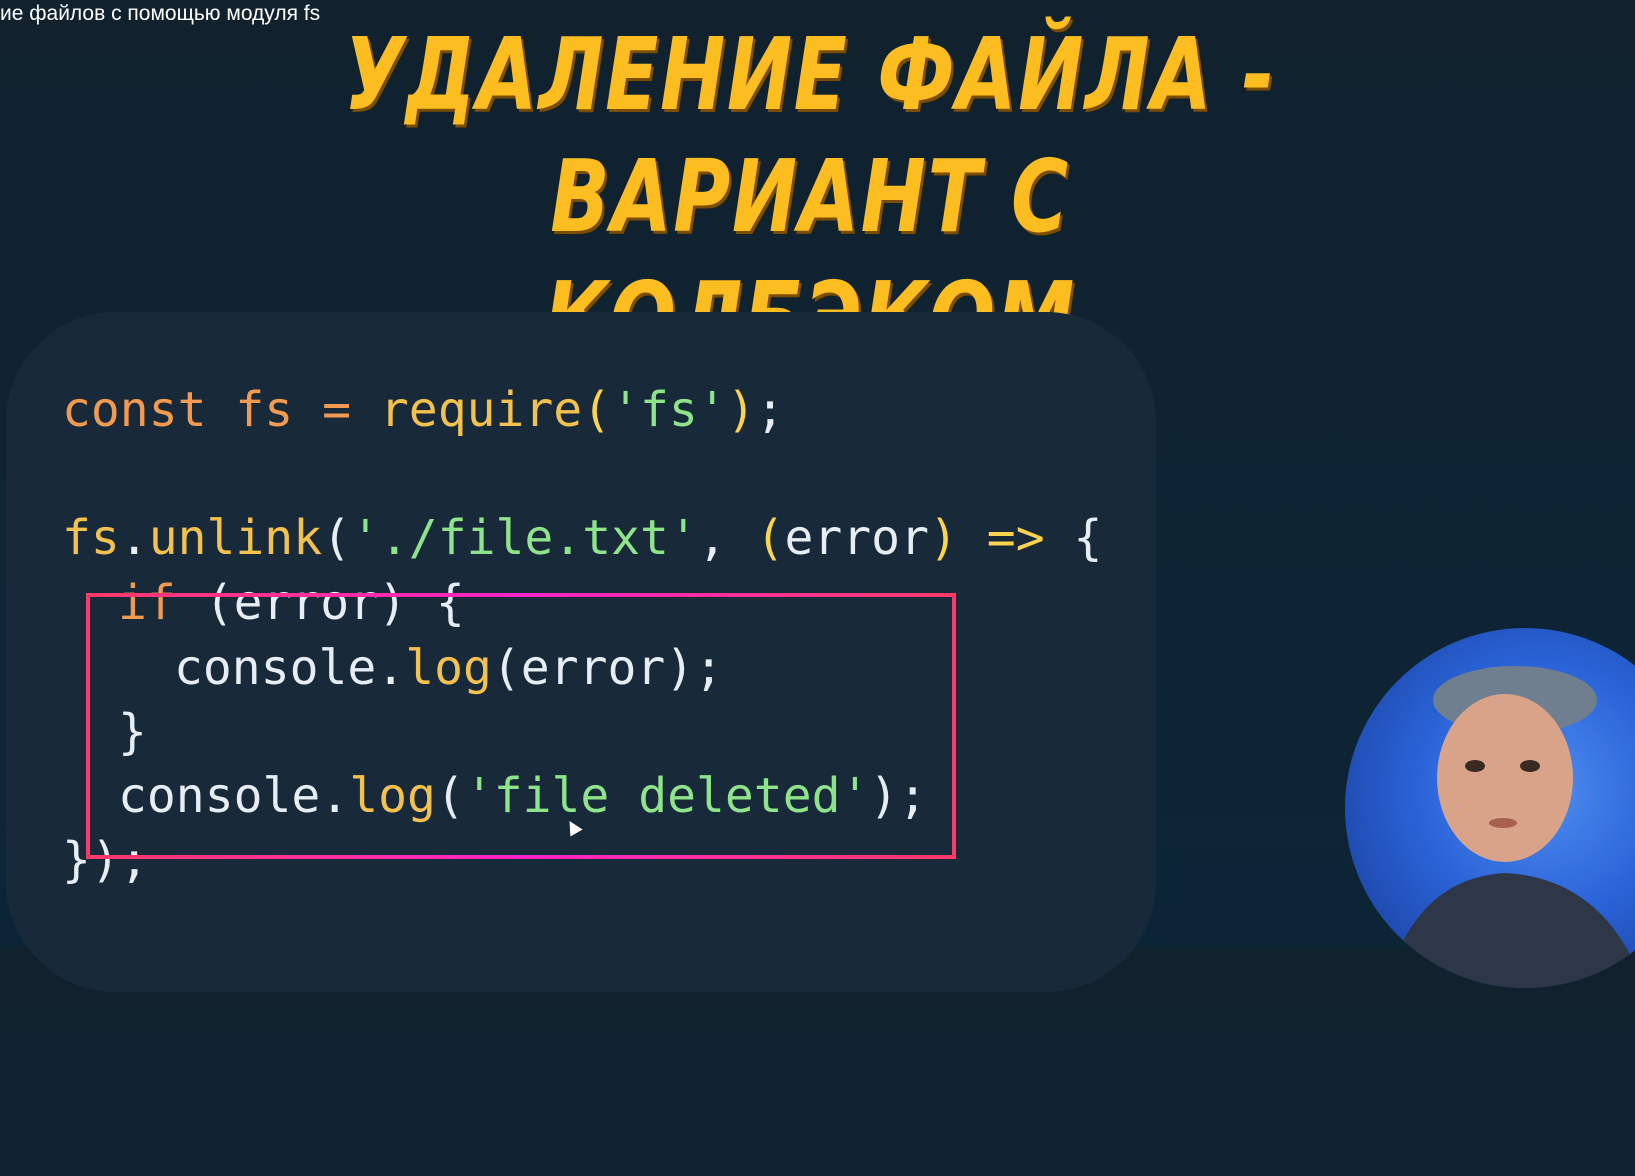  What do you see at coordinates (1503, 823) in the screenshot?
I see `mouth-shape` at bounding box center [1503, 823].